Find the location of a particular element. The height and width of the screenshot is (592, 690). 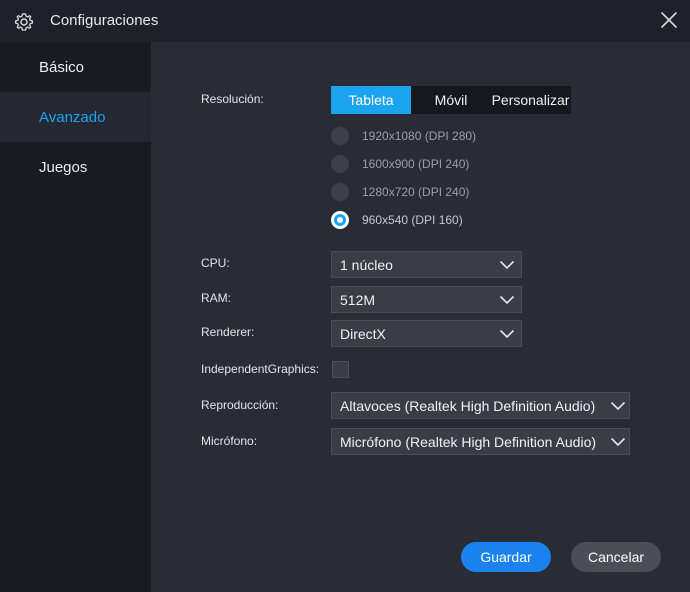

tab-personalizar: Personalizar is located at coordinates (530, 100).